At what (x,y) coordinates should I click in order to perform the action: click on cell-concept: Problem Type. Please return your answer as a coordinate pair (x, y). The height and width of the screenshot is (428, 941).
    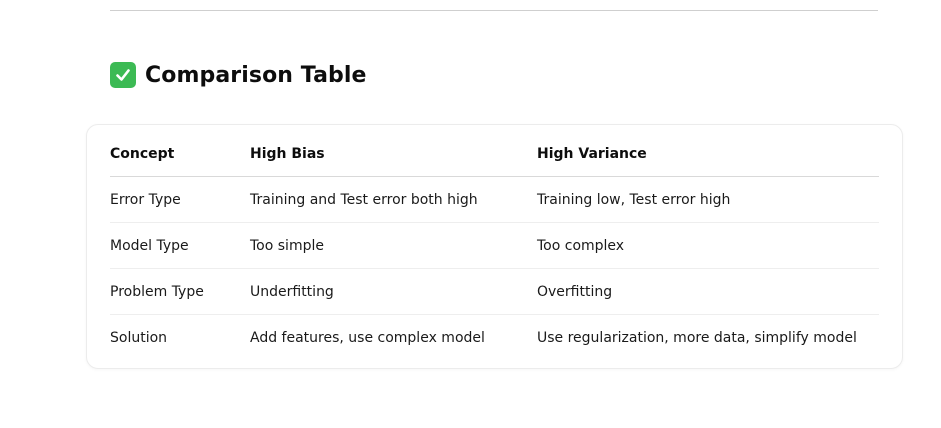
    Looking at the image, I should click on (180, 291).